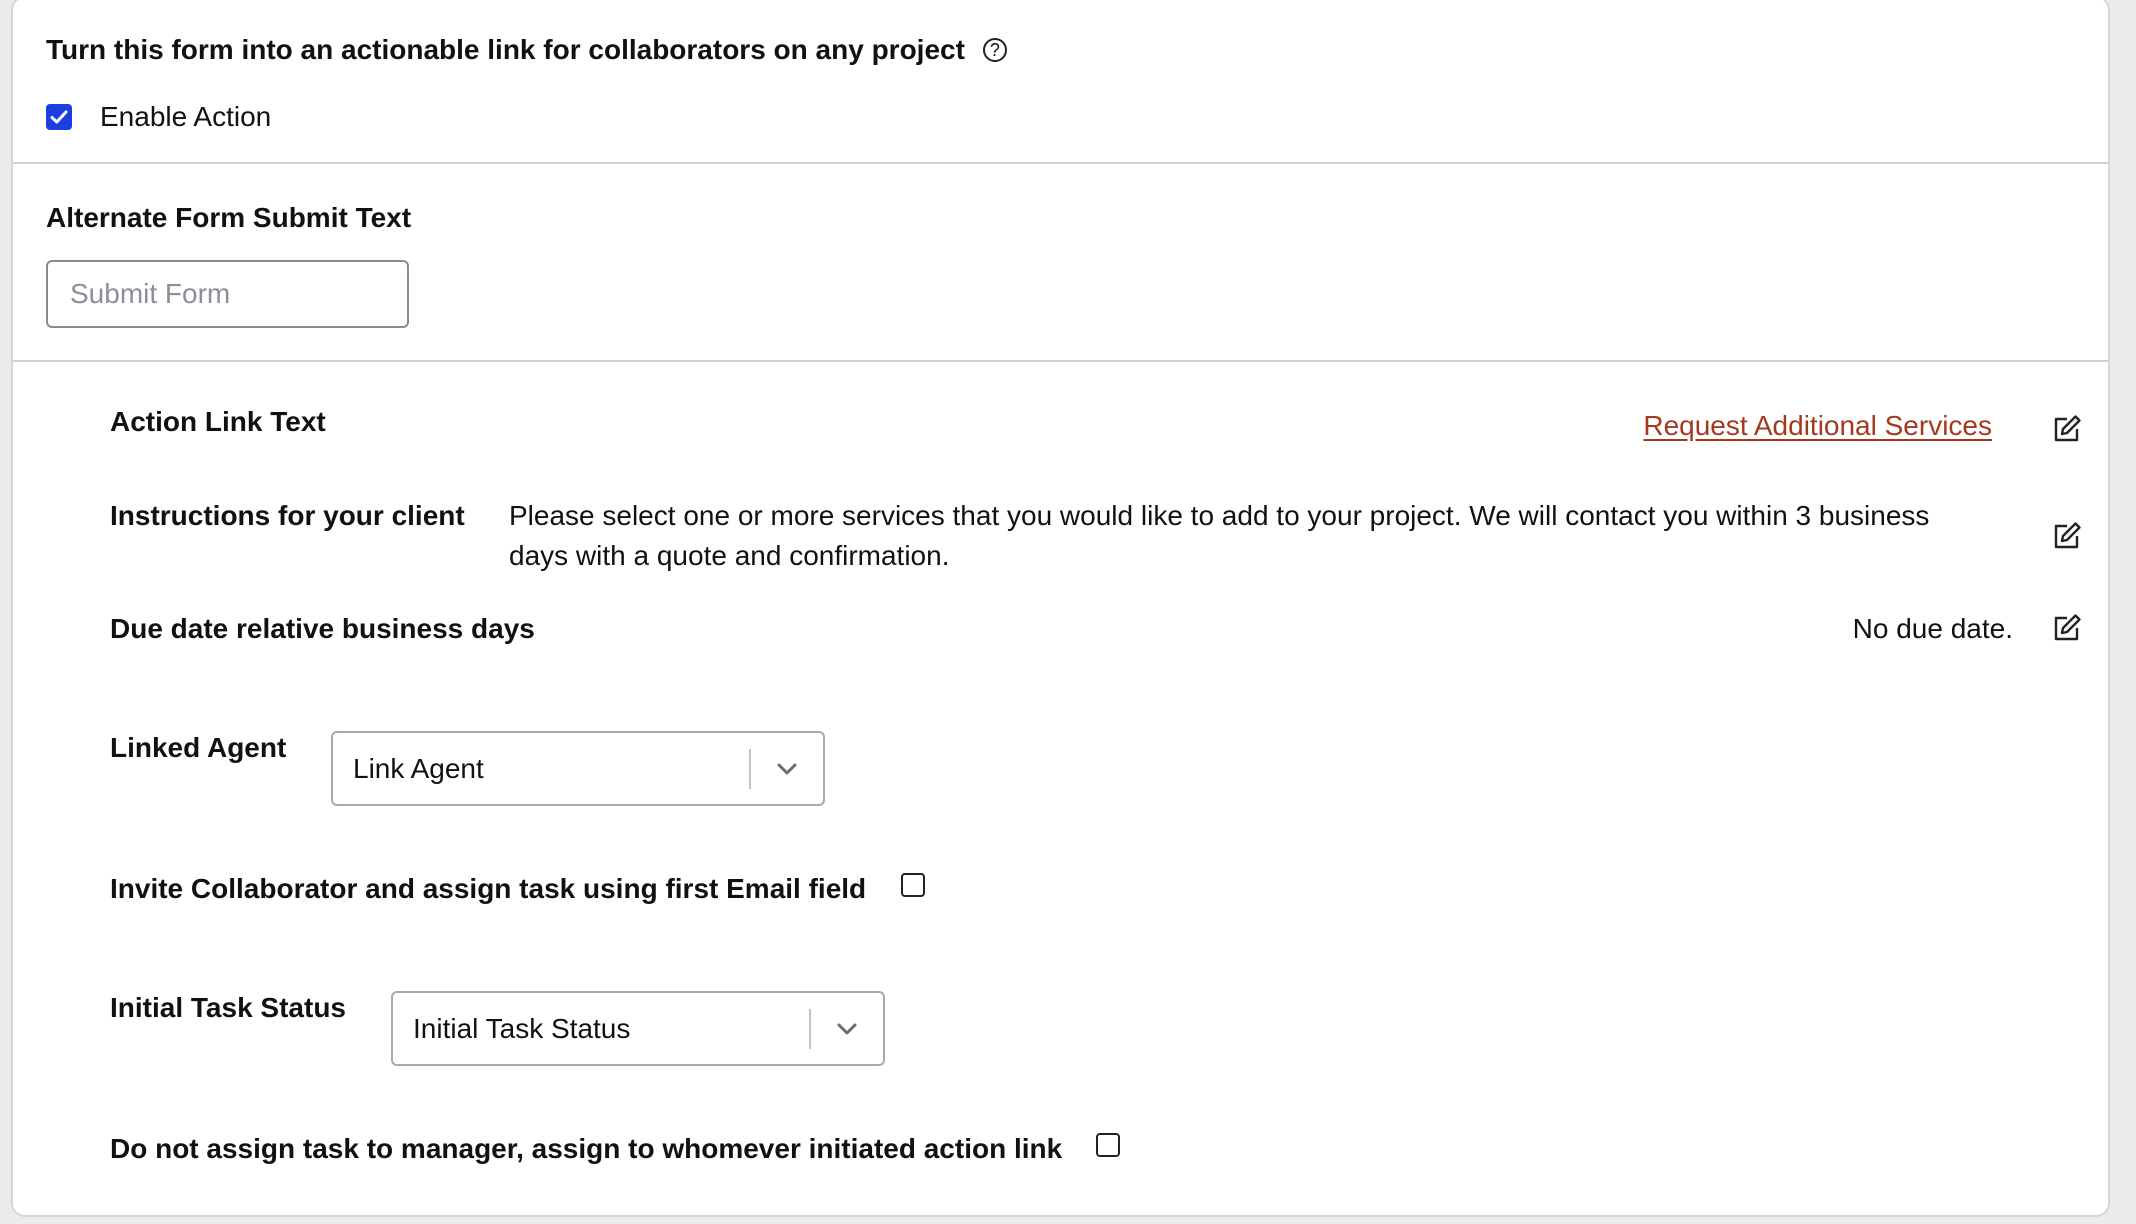 The height and width of the screenshot is (1224, 2136). What do you see at coordinates (218, 421) in the screenshot?
I see `action-link-text-label: Action Link Text` at bounding box center [218, 421].